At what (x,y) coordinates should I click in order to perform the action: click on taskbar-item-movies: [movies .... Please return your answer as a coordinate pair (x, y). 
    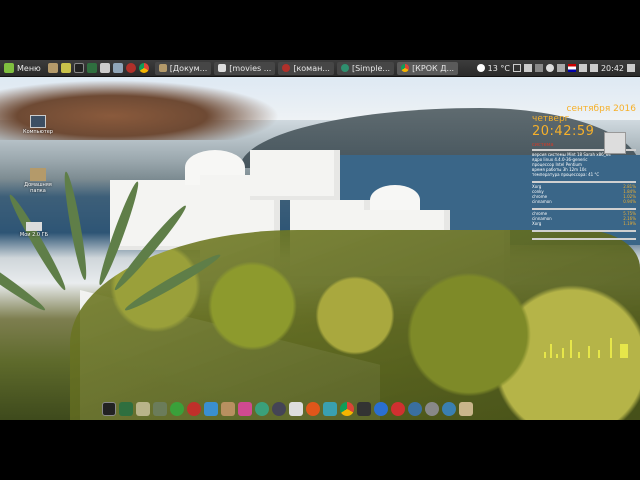
    Looking at the image, I should click on (245, 68).